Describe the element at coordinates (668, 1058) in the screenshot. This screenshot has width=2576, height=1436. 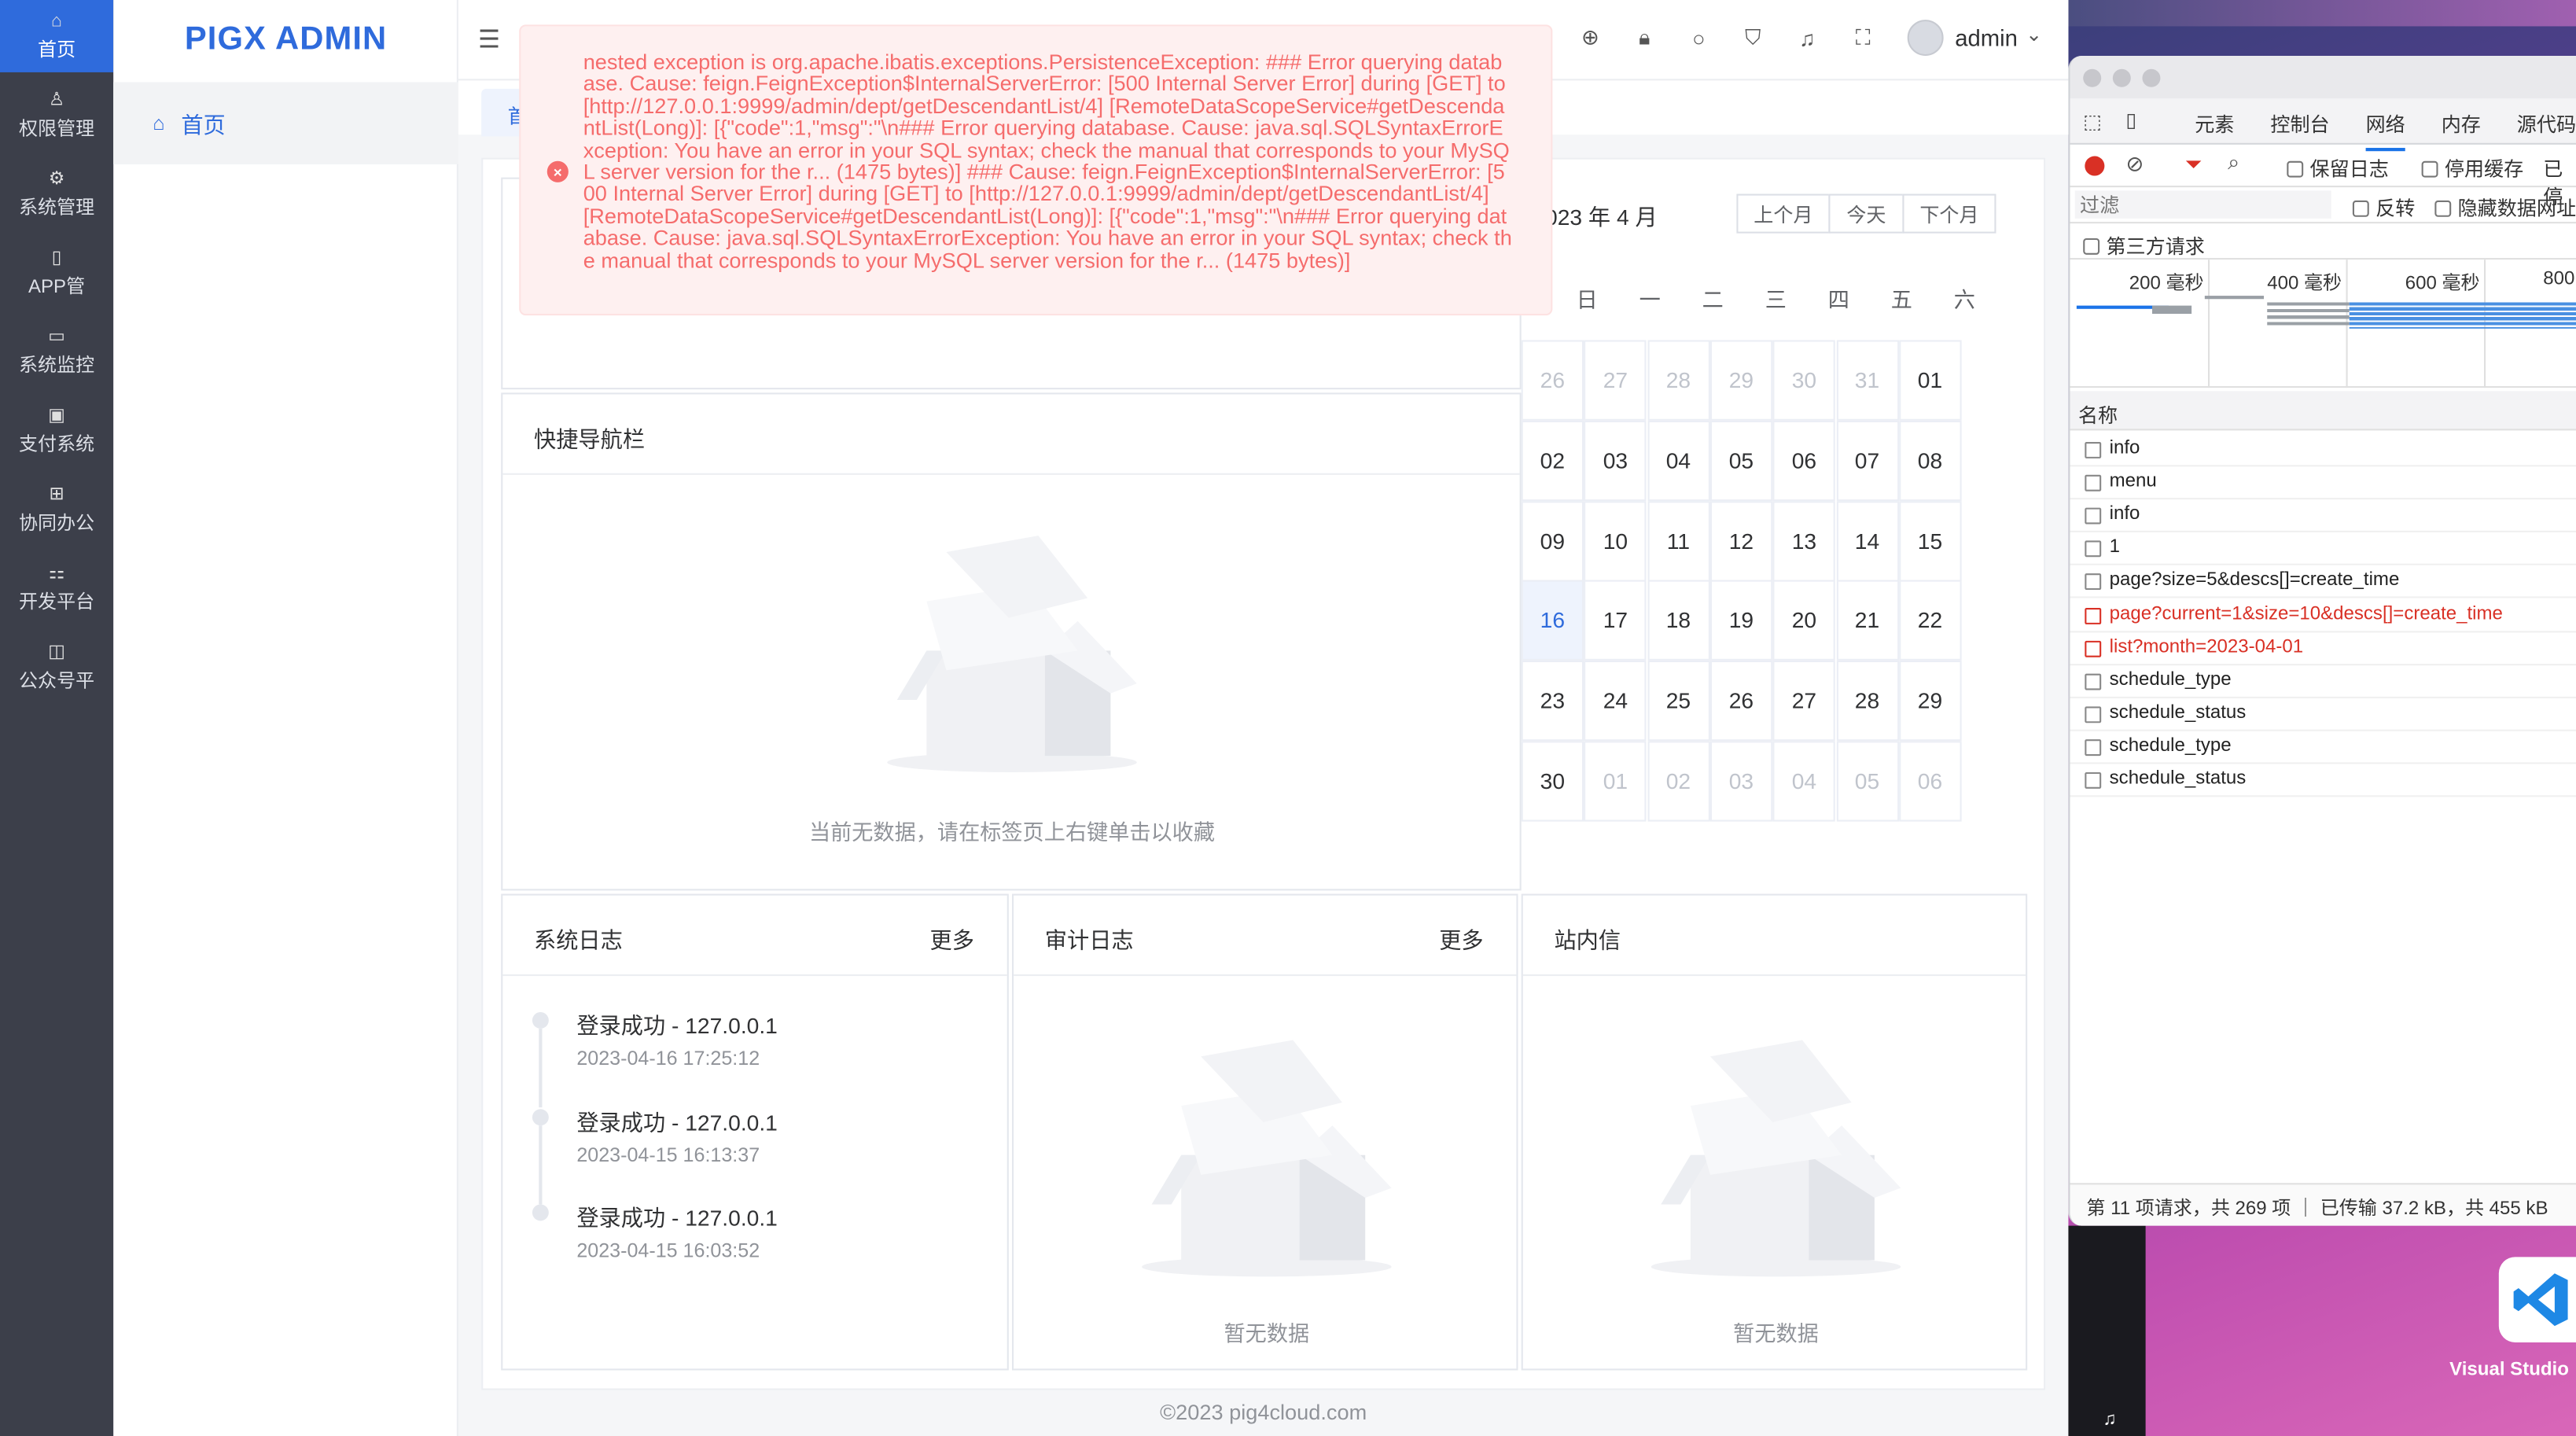
I see `log-time: 2023-04-16 17:25:12` at that location.